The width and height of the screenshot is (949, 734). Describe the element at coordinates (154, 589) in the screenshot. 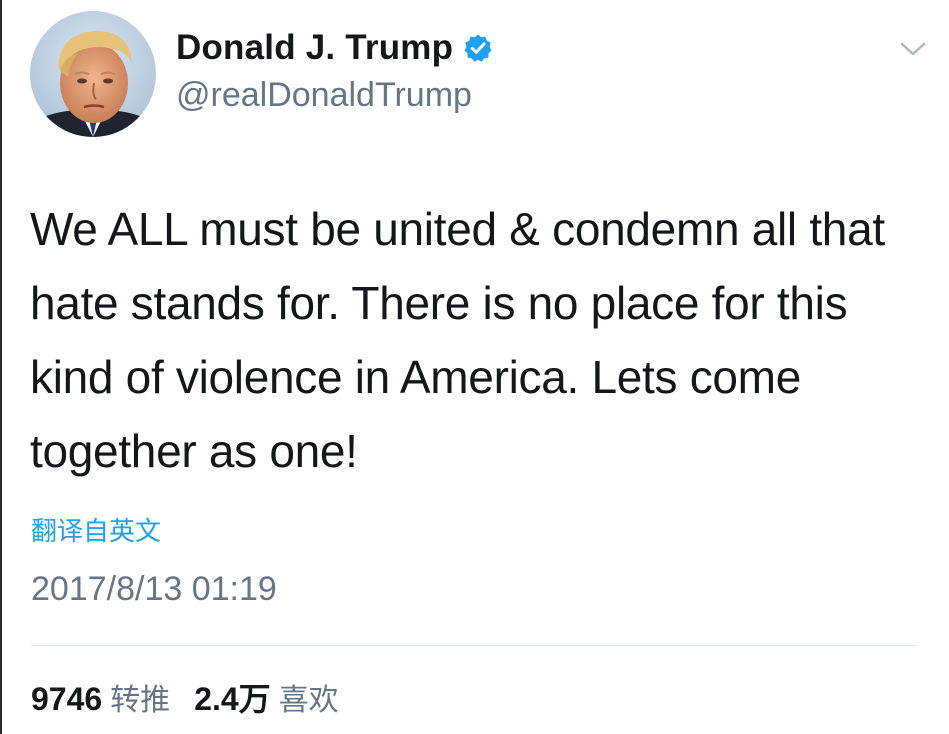

I see `tweet-timestamp: 2017/8/13 01:19` at that location.